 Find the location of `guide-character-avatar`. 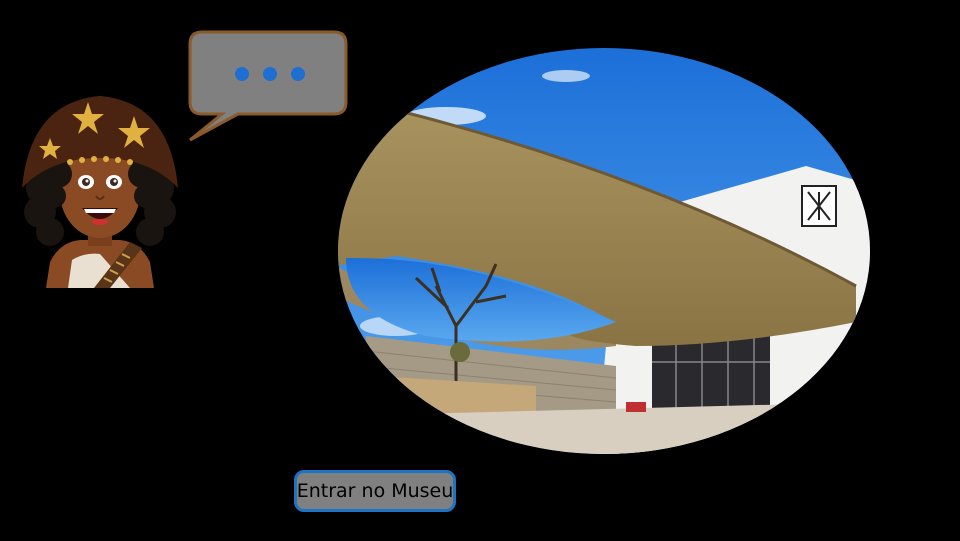

guide-character-avatar is located at coordinates (100, 192).